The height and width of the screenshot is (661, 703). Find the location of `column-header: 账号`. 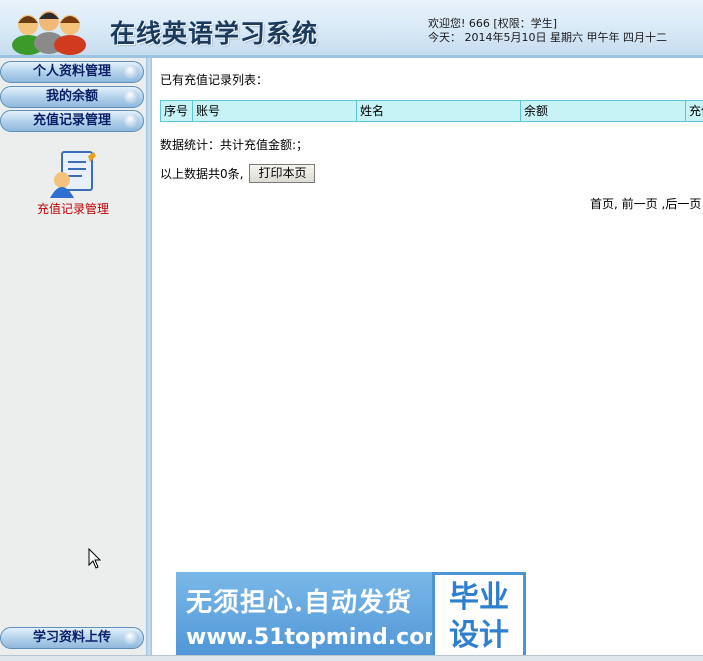

column-header: 账号 is located at coordinates (275, 111).